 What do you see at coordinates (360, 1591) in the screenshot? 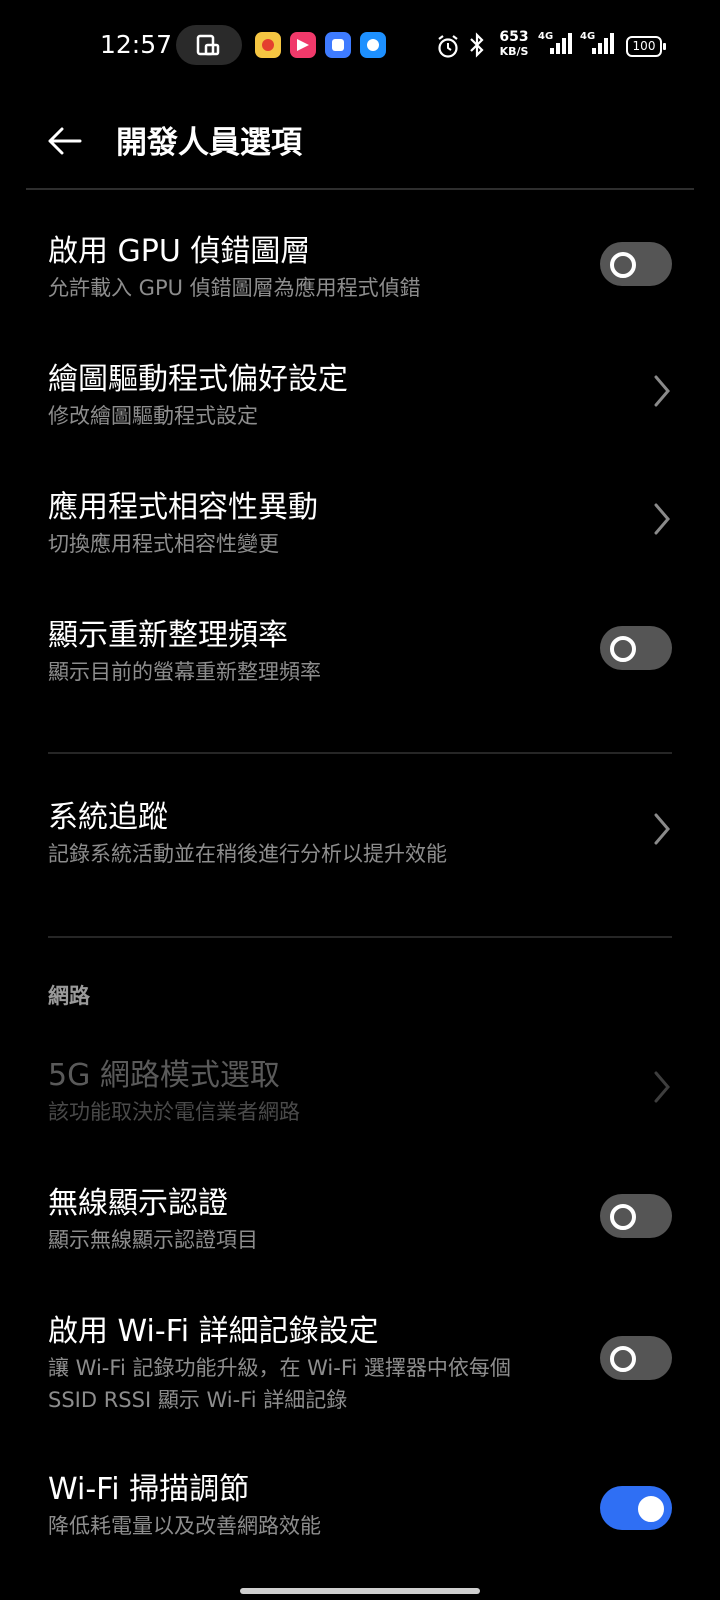
I see `home-indicator` at bounding box center [360, 1591].